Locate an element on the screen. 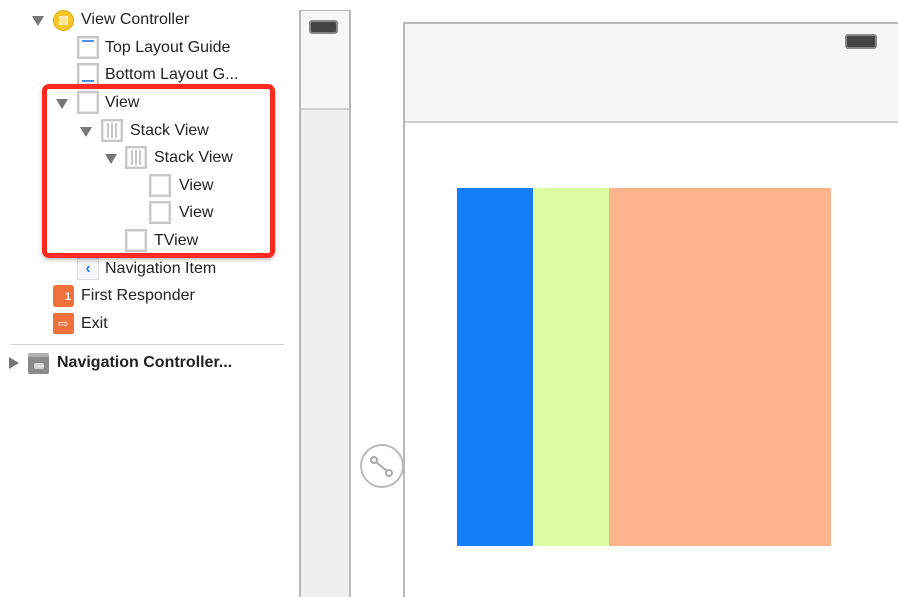 The width and height of the screenshot is (898, 597). item-label: Exit is located at coordinates (94, 323).